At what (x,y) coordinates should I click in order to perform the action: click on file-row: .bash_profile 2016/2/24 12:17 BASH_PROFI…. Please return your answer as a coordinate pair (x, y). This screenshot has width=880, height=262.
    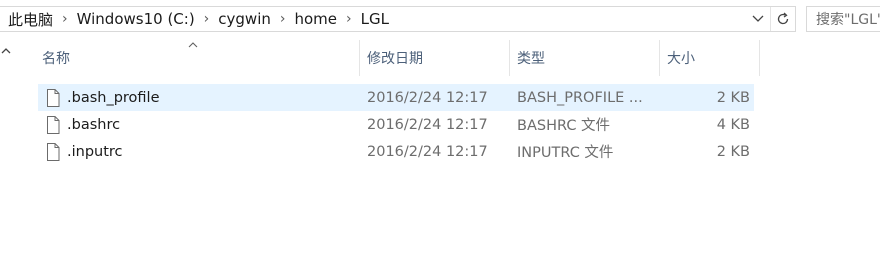
    Looking at the image, I should click on (399, 97).